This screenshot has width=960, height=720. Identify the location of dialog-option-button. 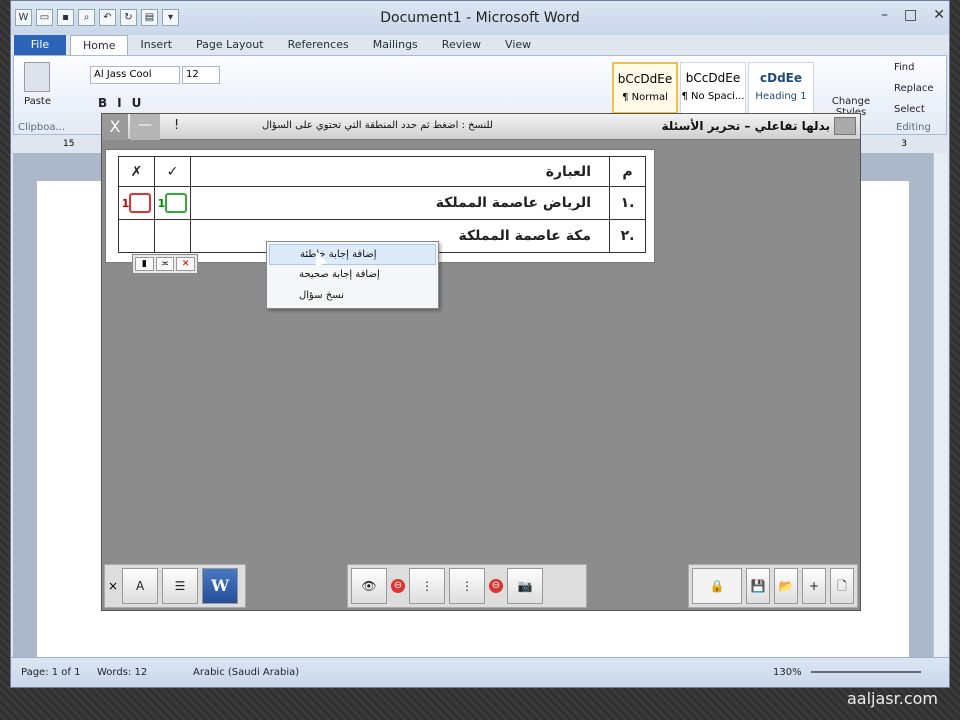
(845, 126).